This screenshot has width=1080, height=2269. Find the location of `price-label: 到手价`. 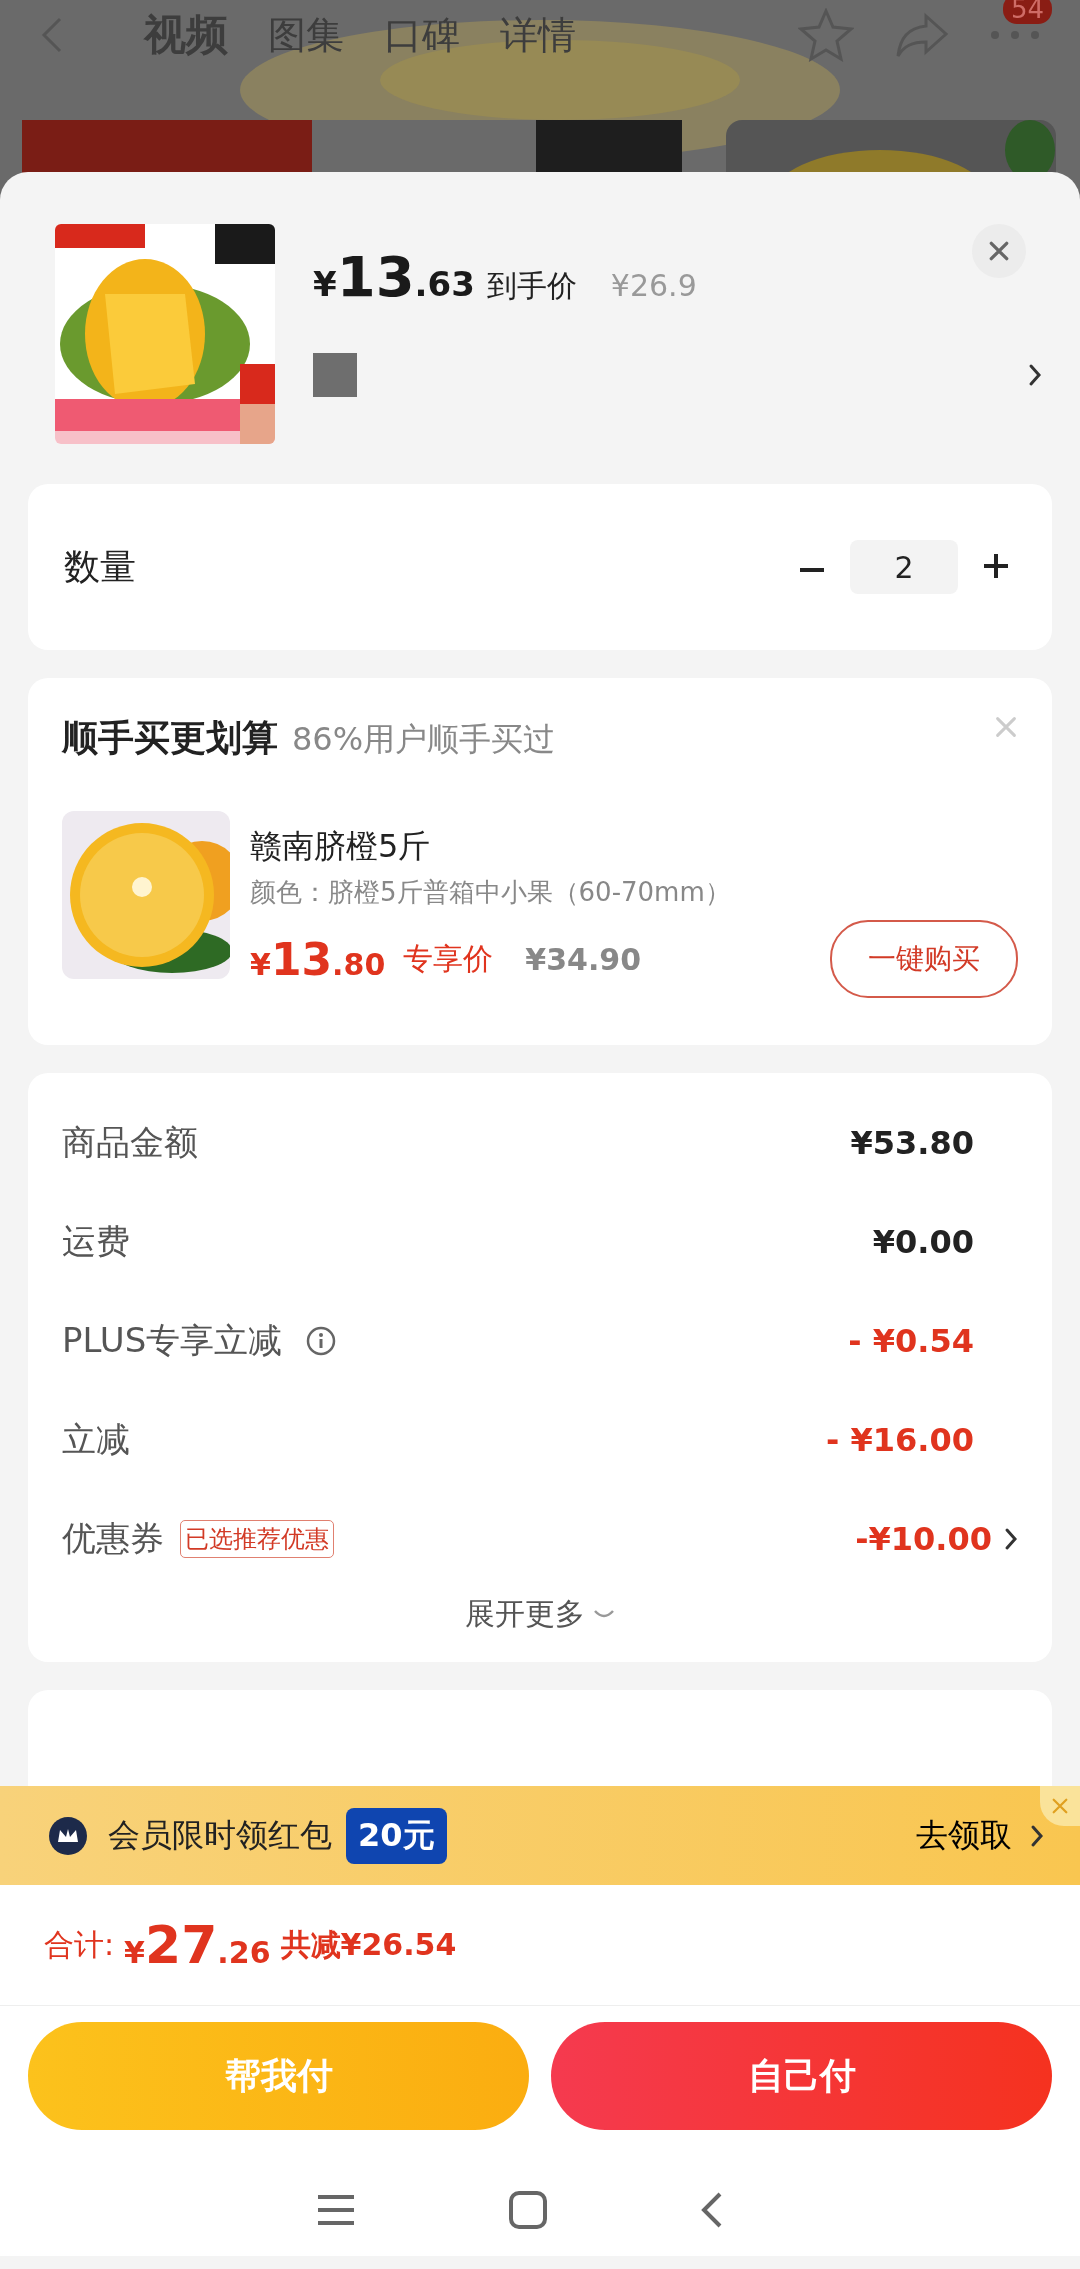

price-label: 到手价 is located at coordinates (531, 286).